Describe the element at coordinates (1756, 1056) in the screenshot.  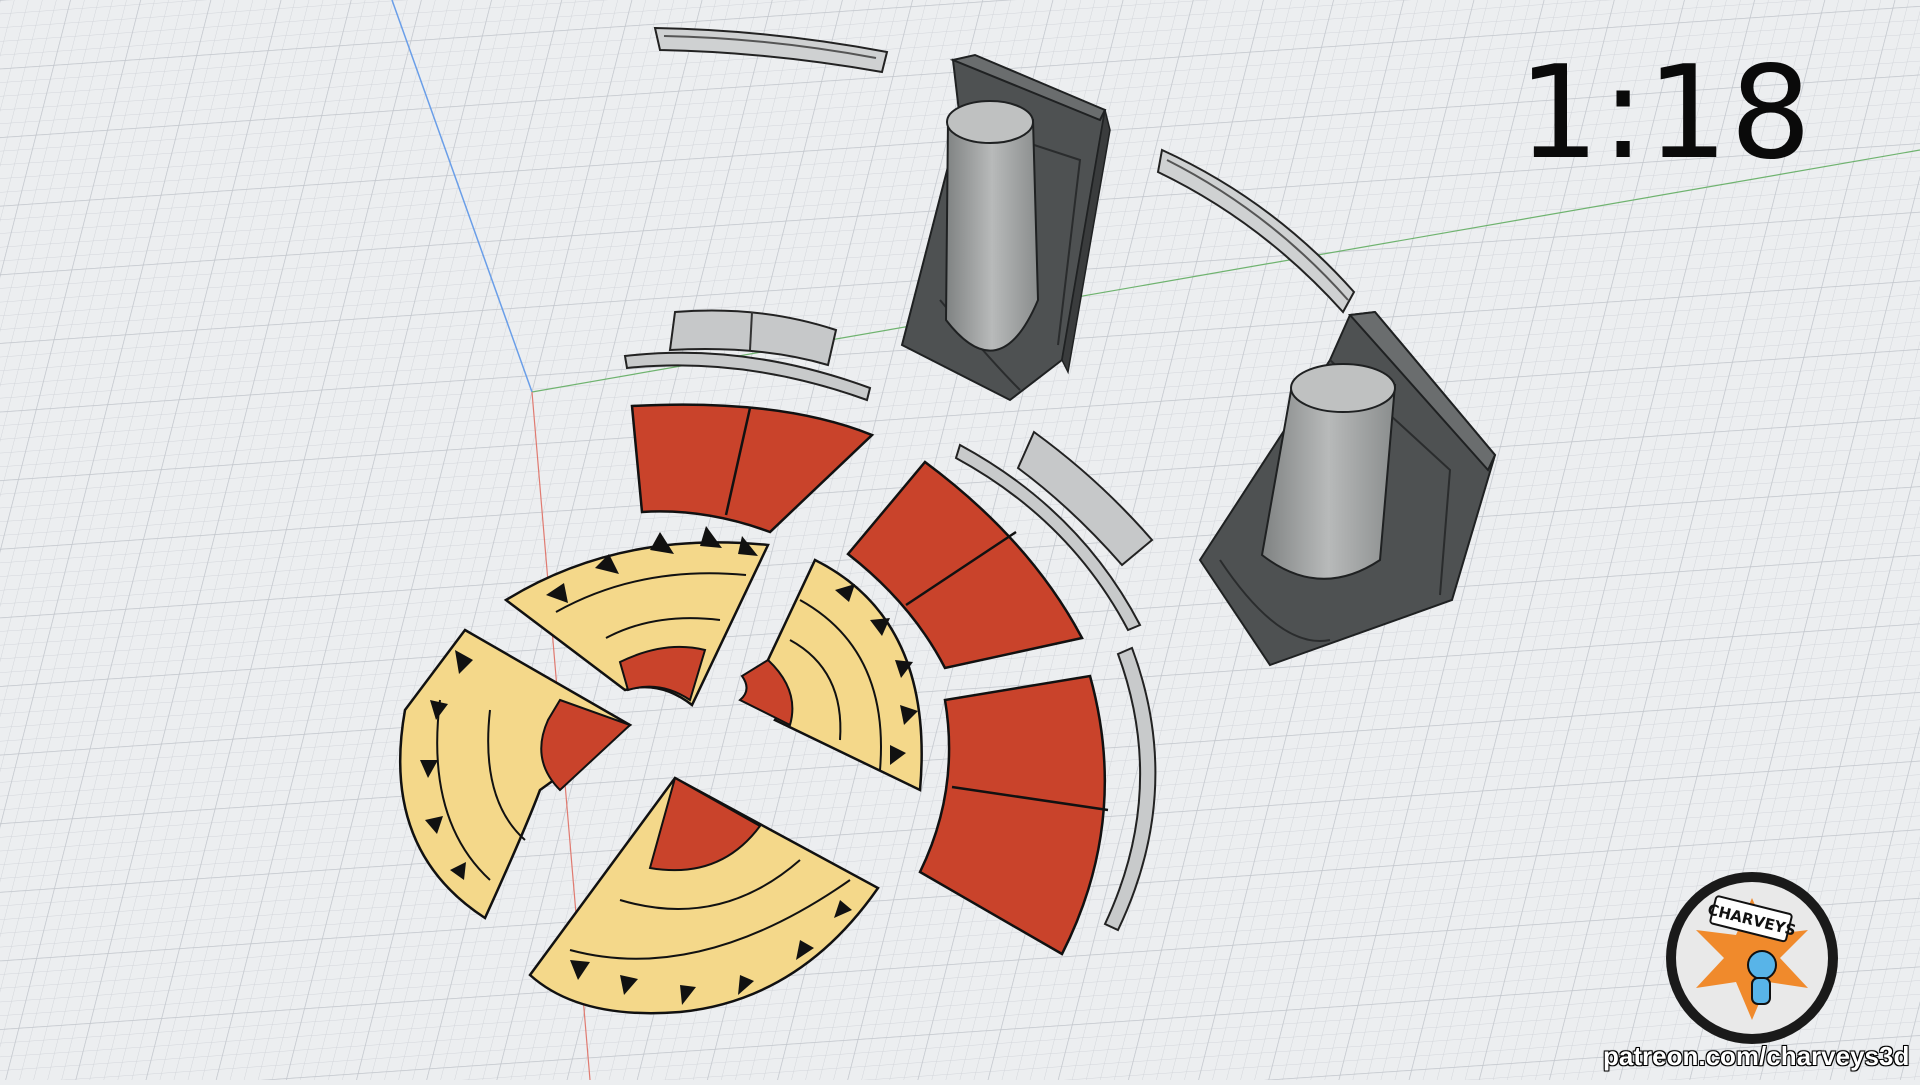
I see `watermark-url: patreon.com/charveys3d` at that location.